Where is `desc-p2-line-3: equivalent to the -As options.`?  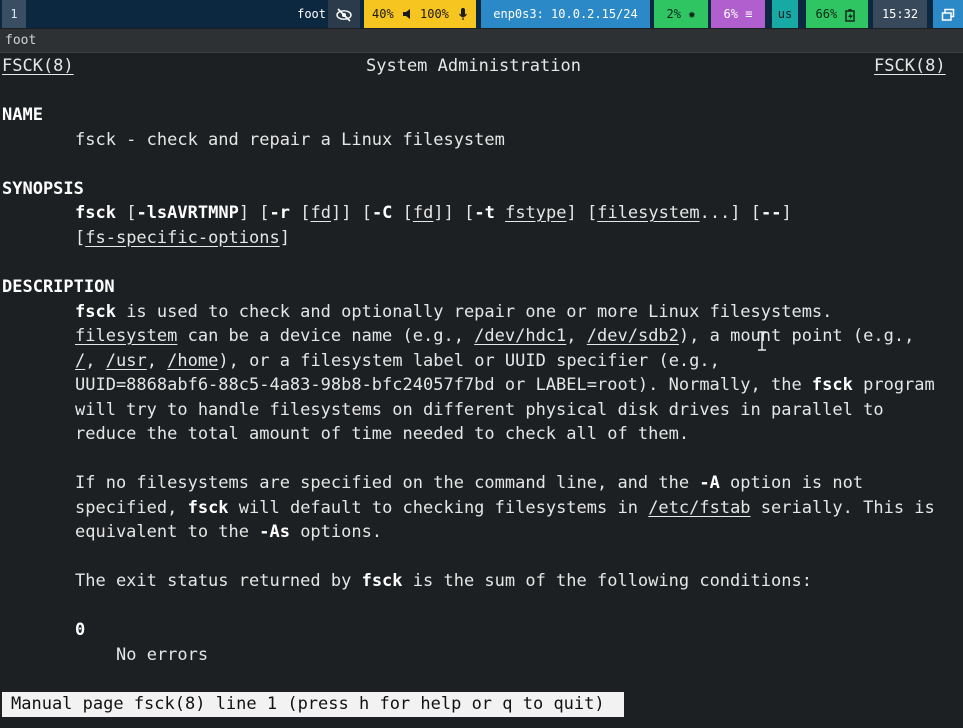
desc-p2-line-3: equivalent to the -As options. is located at coordinates (229, 532).